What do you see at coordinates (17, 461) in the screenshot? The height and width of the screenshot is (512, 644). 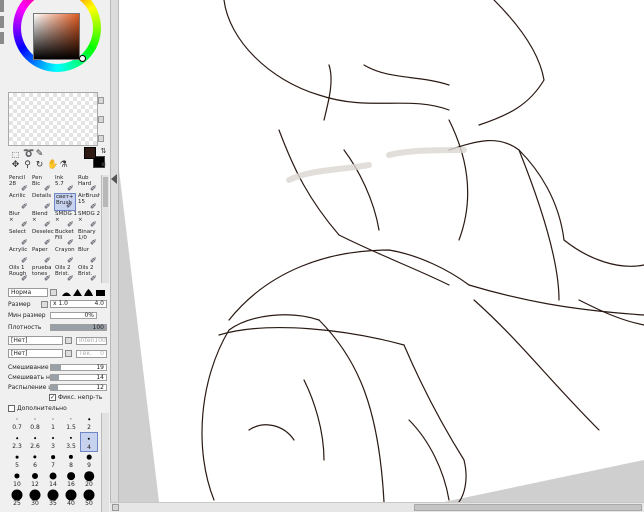 I see `brush-size-option: 5` at bounding box center [17, 461].